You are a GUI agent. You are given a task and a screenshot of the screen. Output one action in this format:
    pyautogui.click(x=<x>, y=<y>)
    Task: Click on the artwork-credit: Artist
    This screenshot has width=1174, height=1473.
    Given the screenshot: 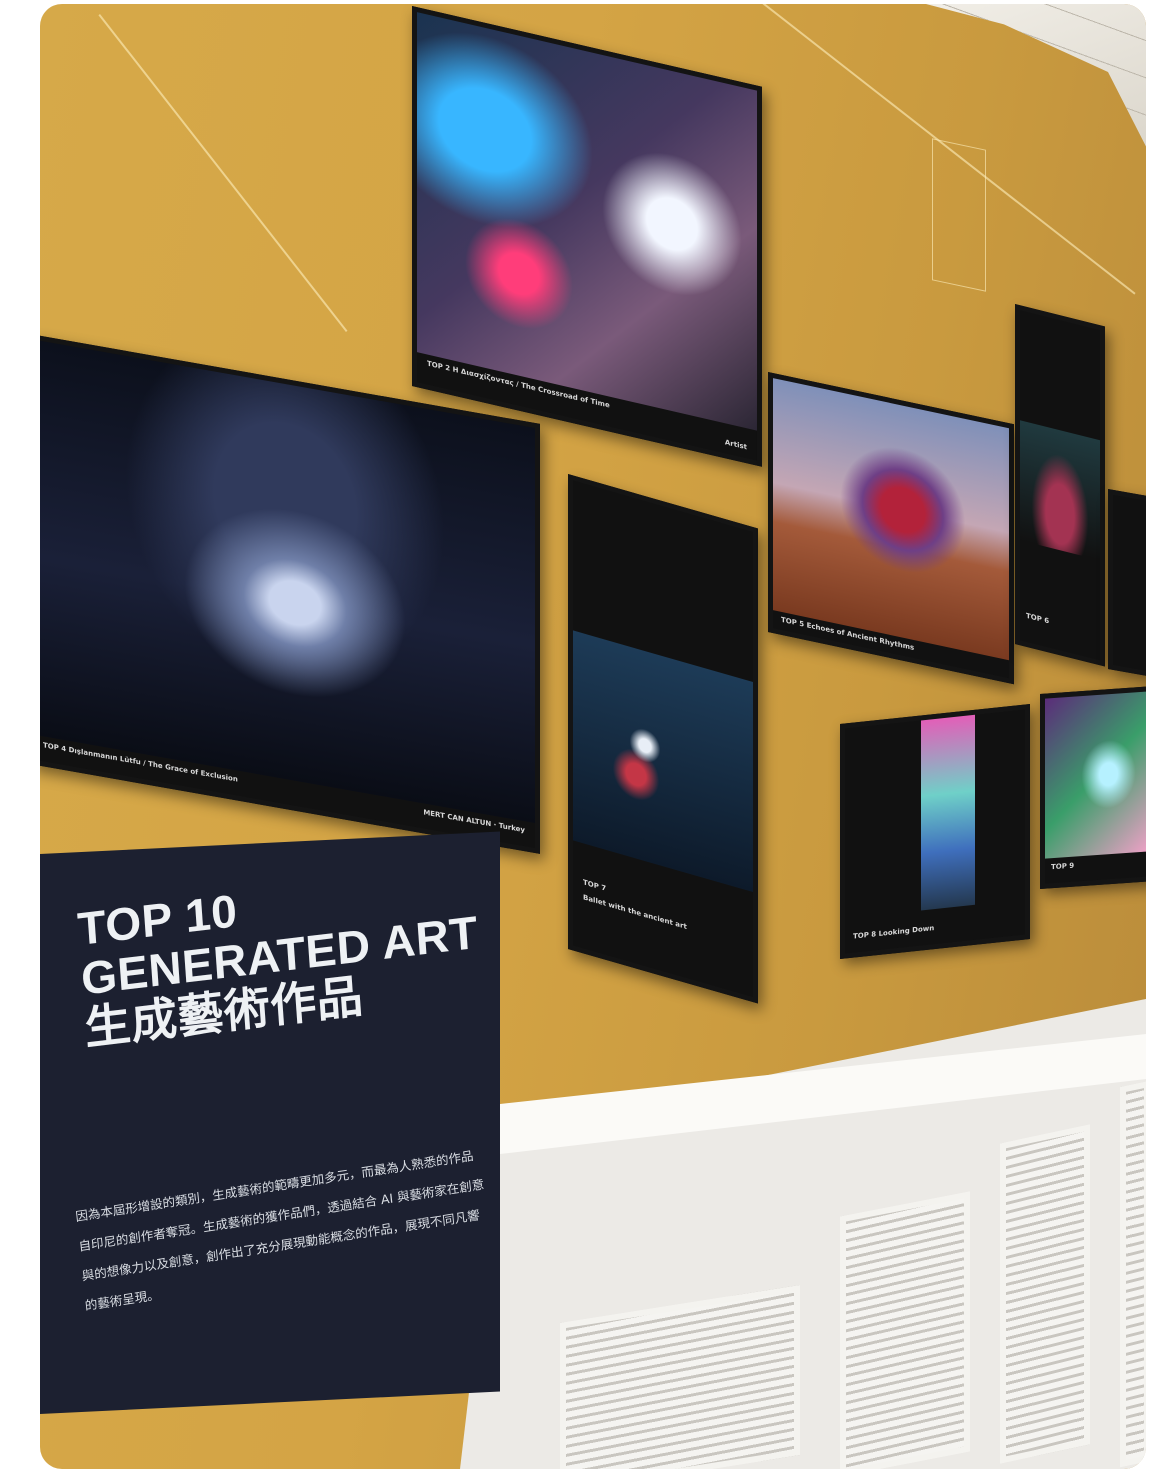 What is the action you would take?
    pyautogui.click(x=735, y=445)
    